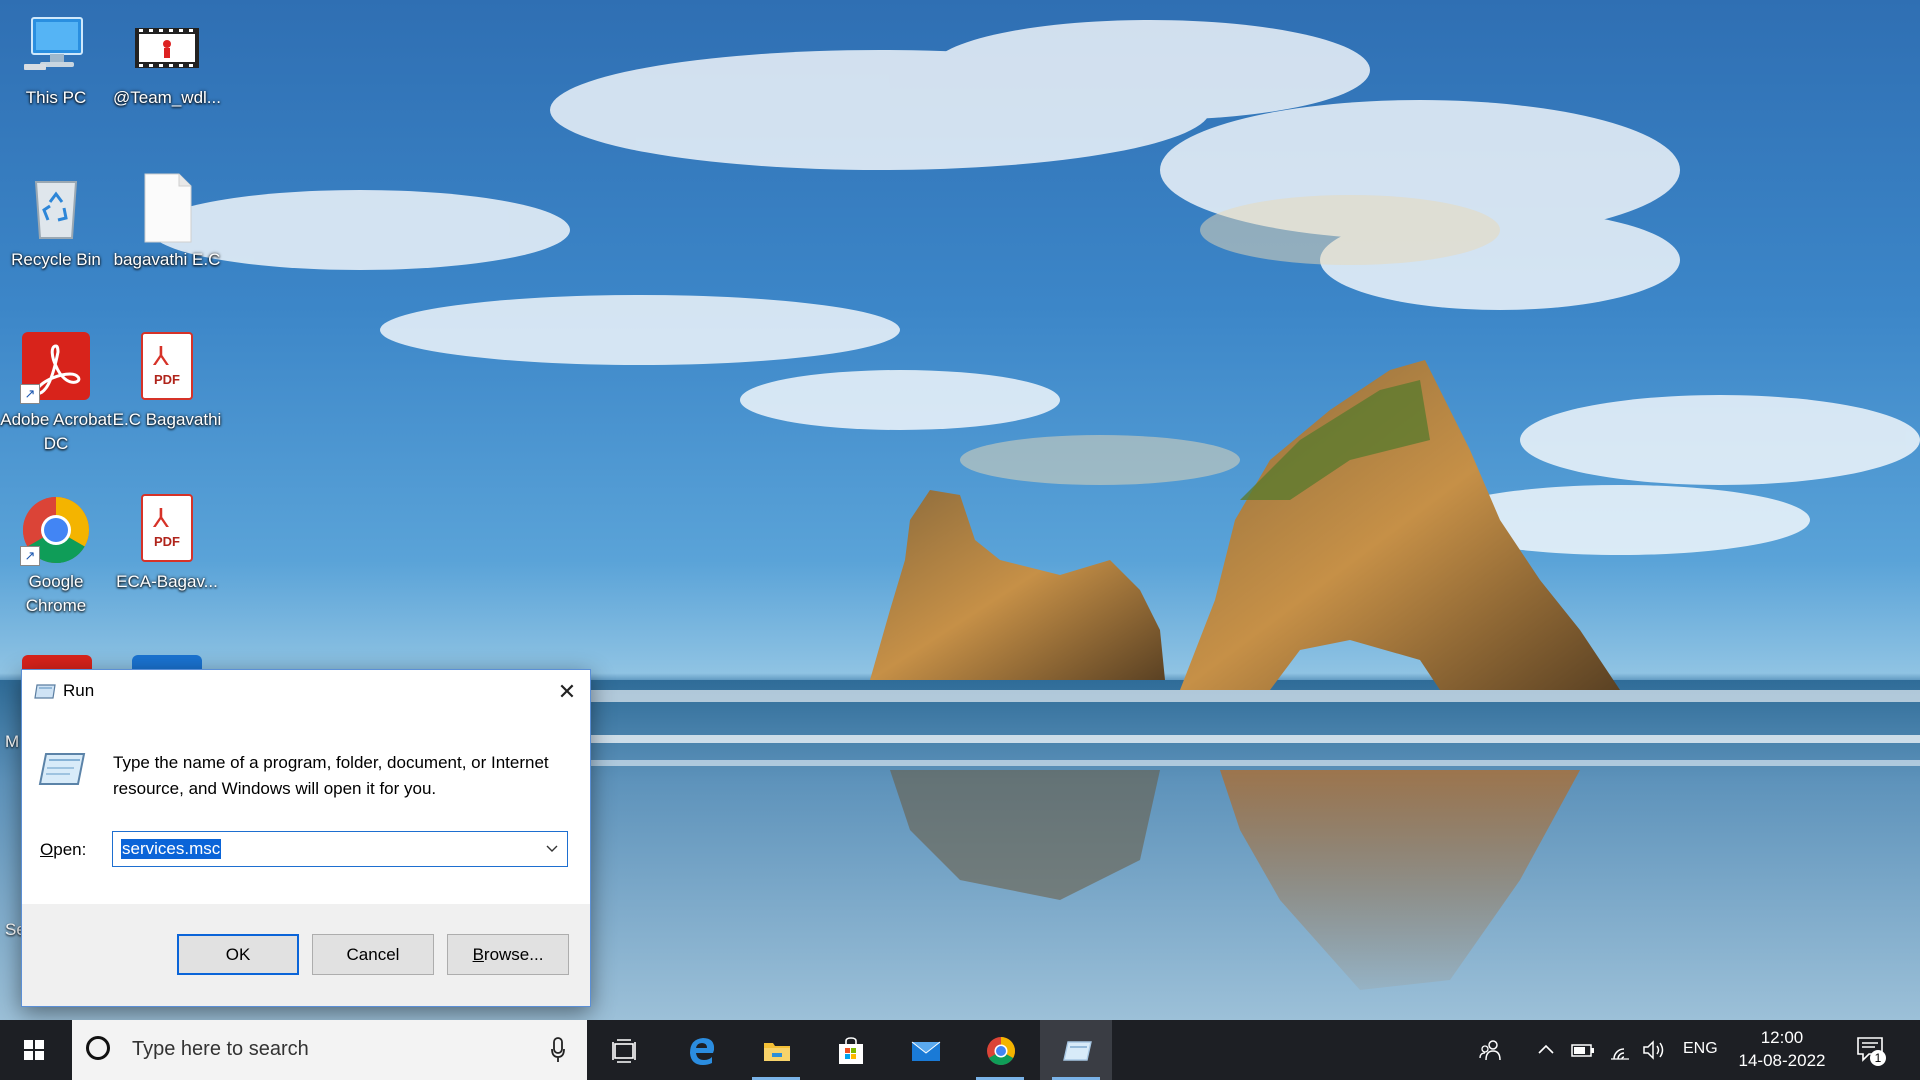 The height and width of the screenshot is (1080, 1920). What do you see at coordinates (167, 46) in the screenshot?
I see `video-file-icon` at bounding box center [167, 46].